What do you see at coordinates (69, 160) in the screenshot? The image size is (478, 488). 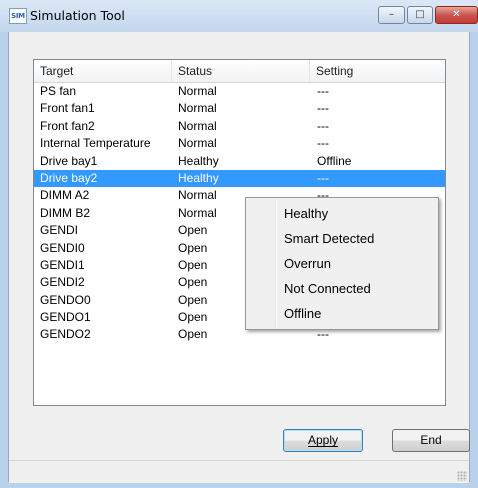 I see `cell-target: Drive bay1` at bounding box center [69, 160].